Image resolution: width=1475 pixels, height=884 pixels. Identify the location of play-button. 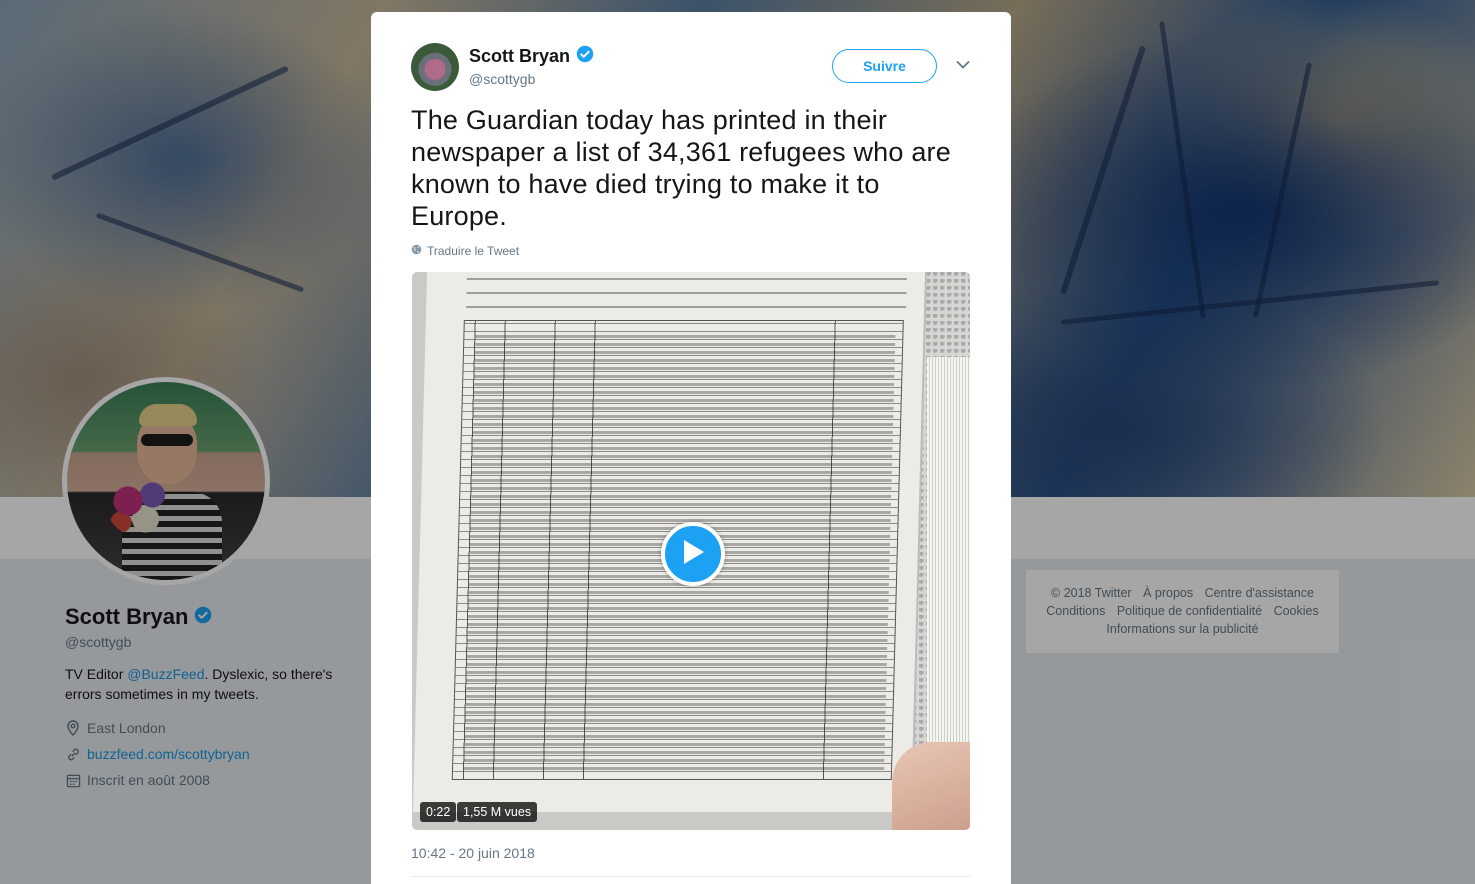
(693, 554).